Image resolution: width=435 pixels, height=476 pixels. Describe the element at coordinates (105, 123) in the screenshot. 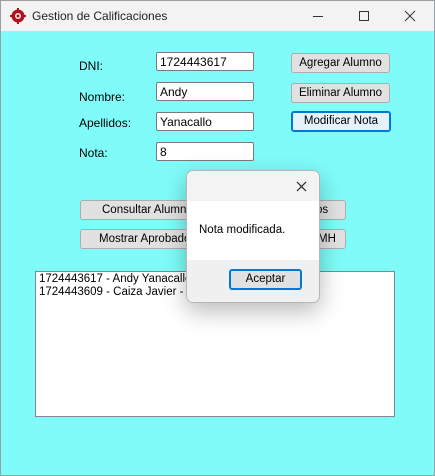

I see `apellidos-label: Apellidos:` at that location.